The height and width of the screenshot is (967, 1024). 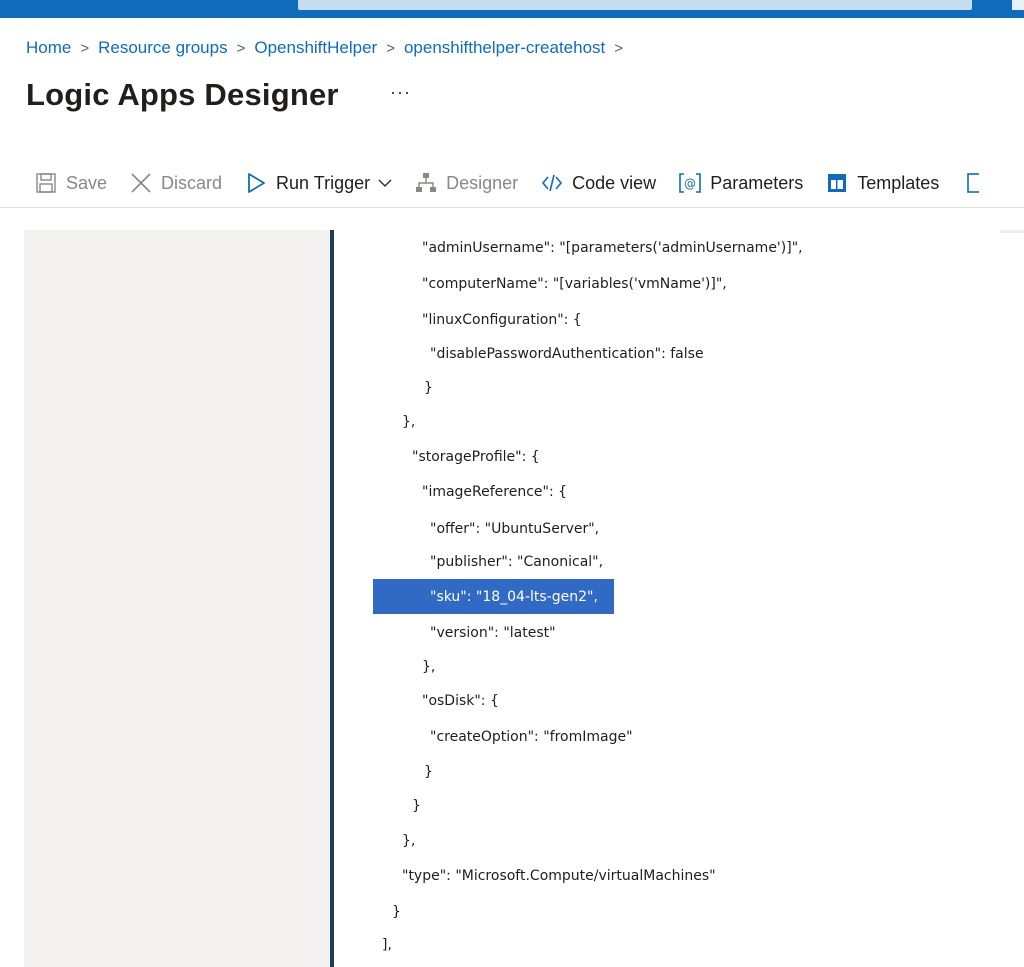 What do you see at coordinates (323, 182) in the screenshot?
I see `run-trigger-label: Run Trigger` at bounding box center [323, 182].